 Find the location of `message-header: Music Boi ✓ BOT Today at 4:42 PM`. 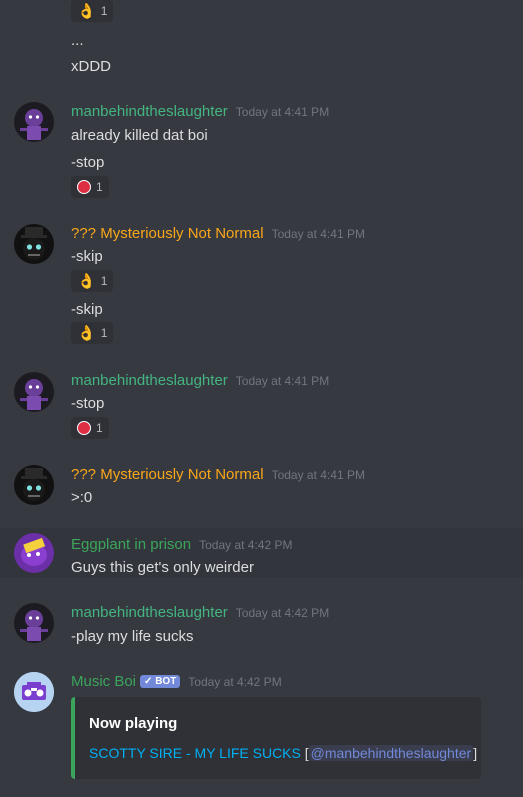

message-header: Music Boi ✓ BOT Today at 4:42 PM is located at coordinates (176, 681).